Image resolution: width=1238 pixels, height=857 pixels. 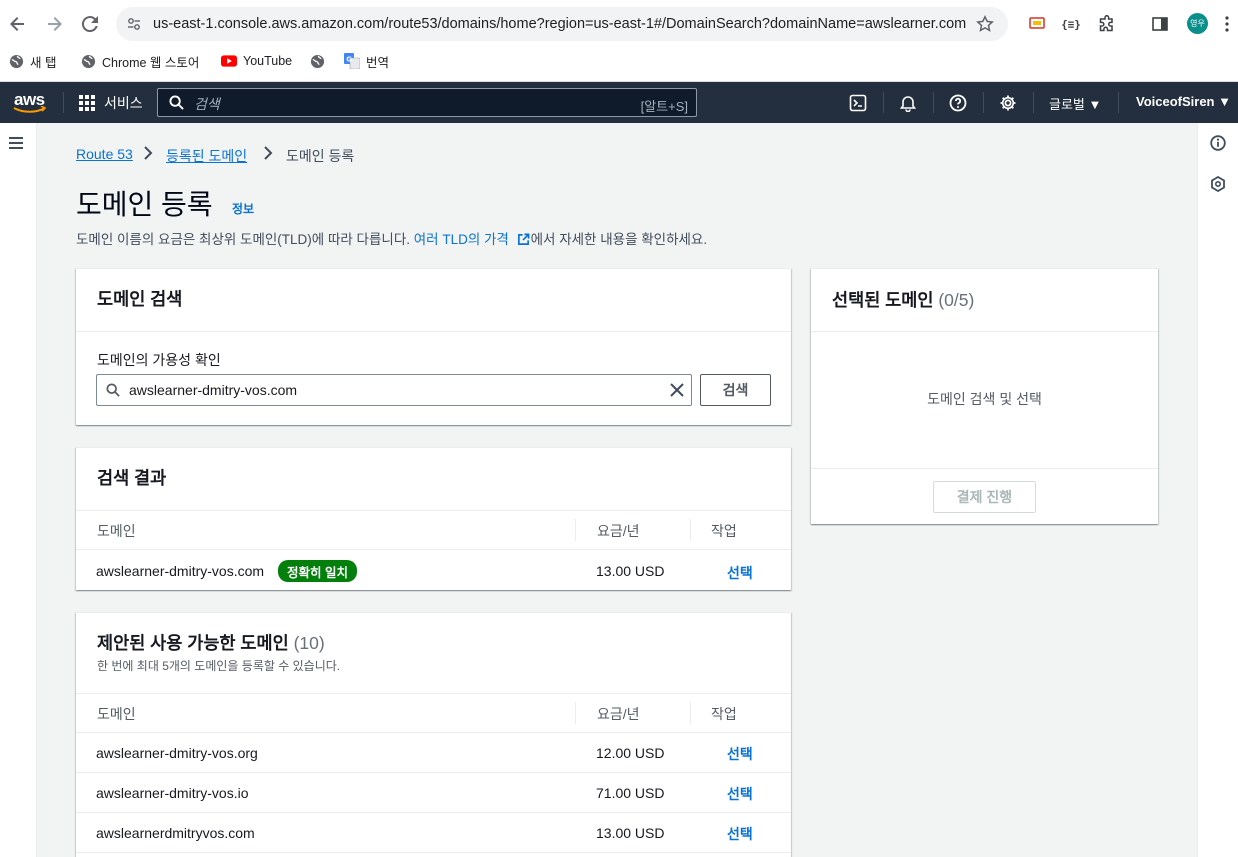 What do you see at coordinates (984, 497) in the screenshot?
I see `proceed-to-checkout-button: 결제 진행` at bounding box center [984, 497].